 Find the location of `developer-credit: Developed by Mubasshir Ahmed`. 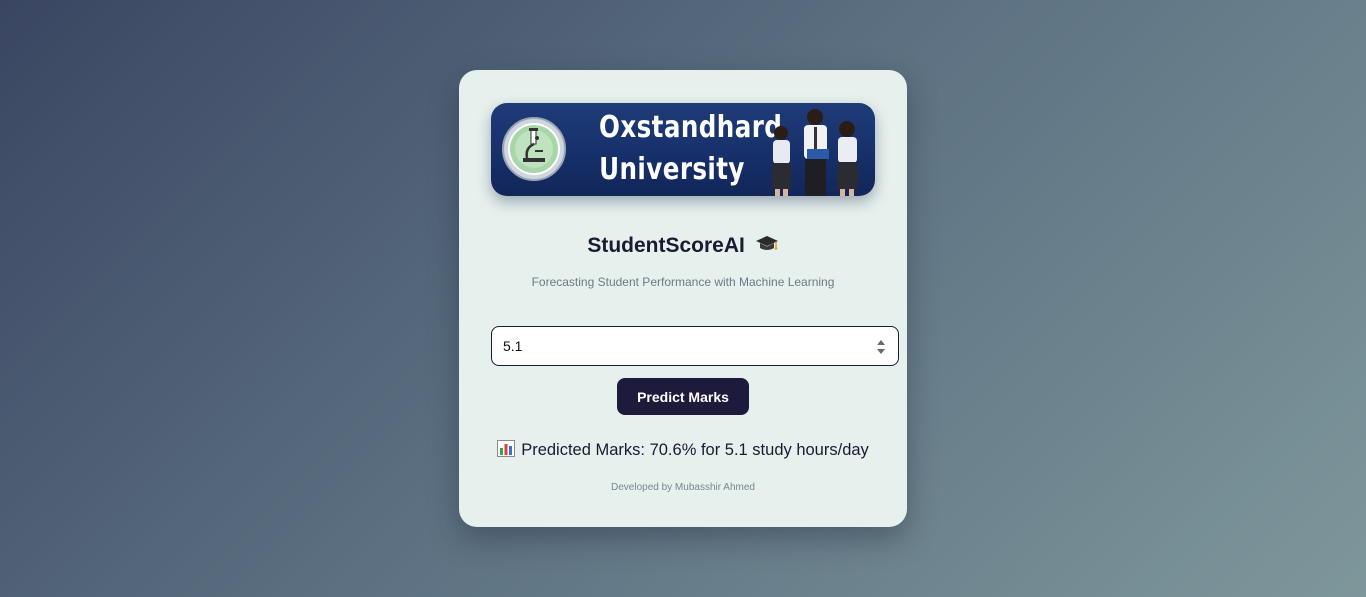

developer-credit: Developed by Mubasshir Ahmed is located at coordinates (683, 487).